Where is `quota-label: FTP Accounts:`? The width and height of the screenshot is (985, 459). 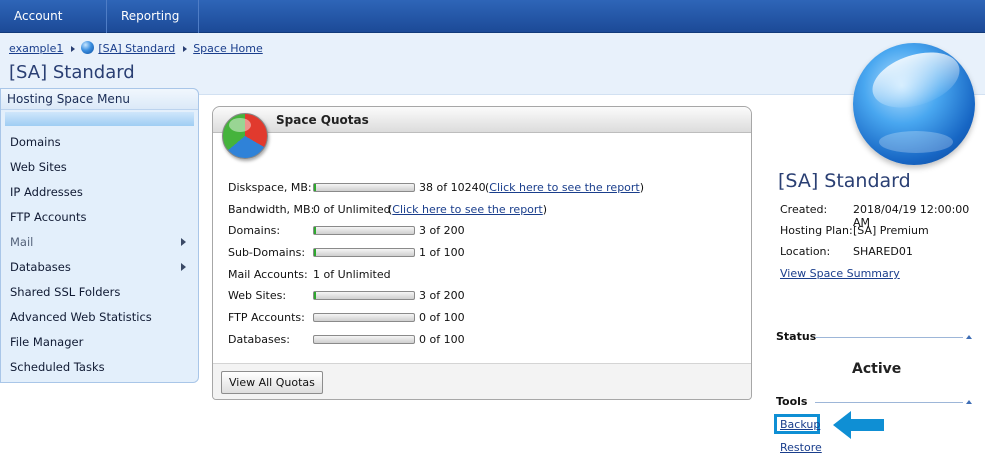 quota-label: FTP Accounts: is located at coordinates (266, 317).